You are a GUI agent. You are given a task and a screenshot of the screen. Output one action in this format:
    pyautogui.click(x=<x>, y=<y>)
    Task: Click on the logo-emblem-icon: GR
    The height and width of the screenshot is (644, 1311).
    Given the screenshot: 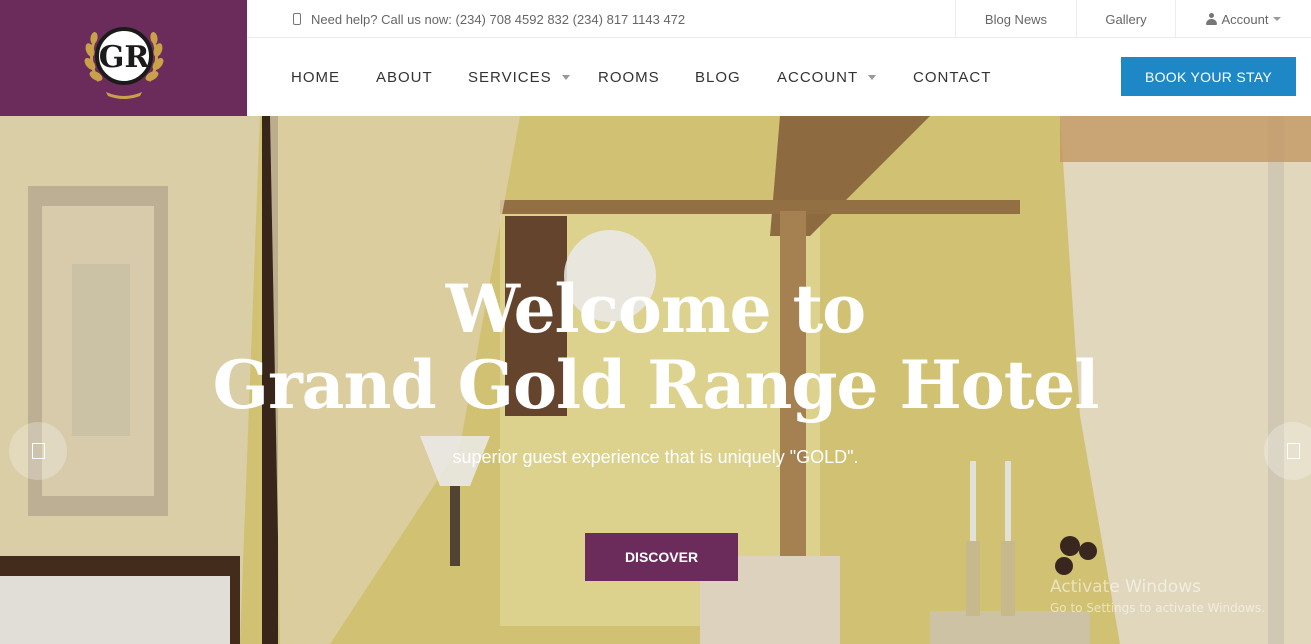 What is the action you would take?
    pyautogui.click(x=123, y=63)
    